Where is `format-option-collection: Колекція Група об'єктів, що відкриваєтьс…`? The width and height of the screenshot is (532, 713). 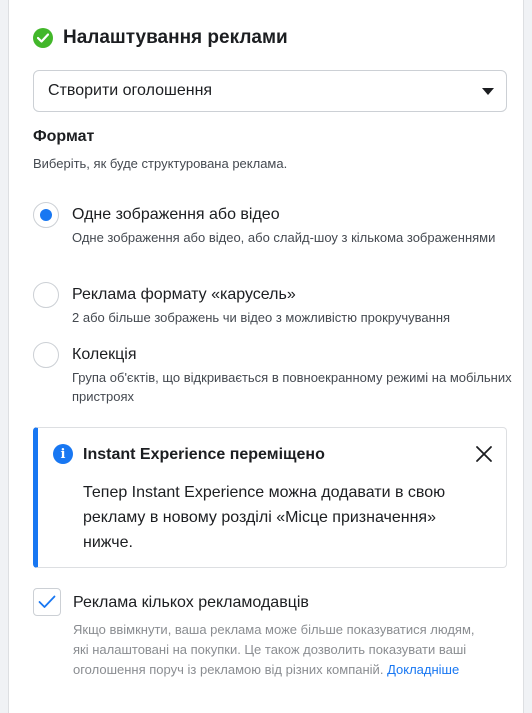
format-option-collection: Колекція Група об'єктів, що відкриваєтьс… is located at coordinates (272, 374).